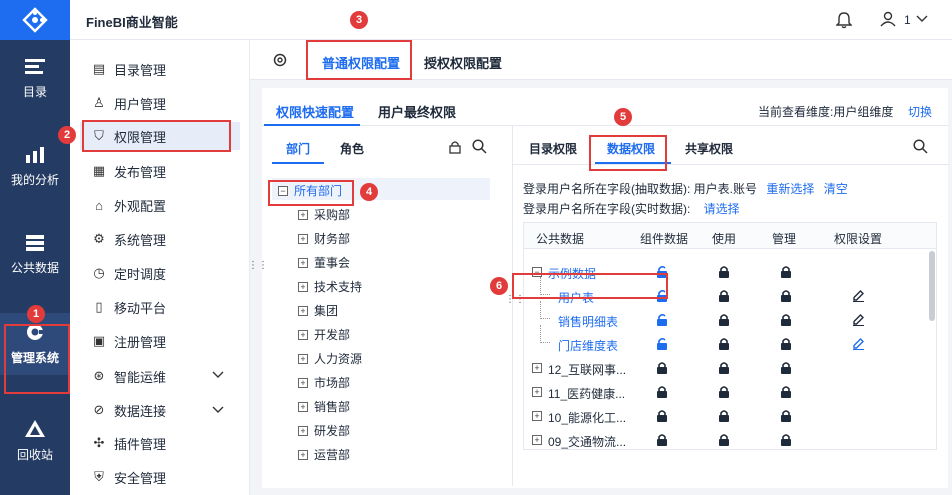 Image resolution: width=952 pixels, height=495 pixels. I want to click on tree-item: + 采购部, so click(324, 214).